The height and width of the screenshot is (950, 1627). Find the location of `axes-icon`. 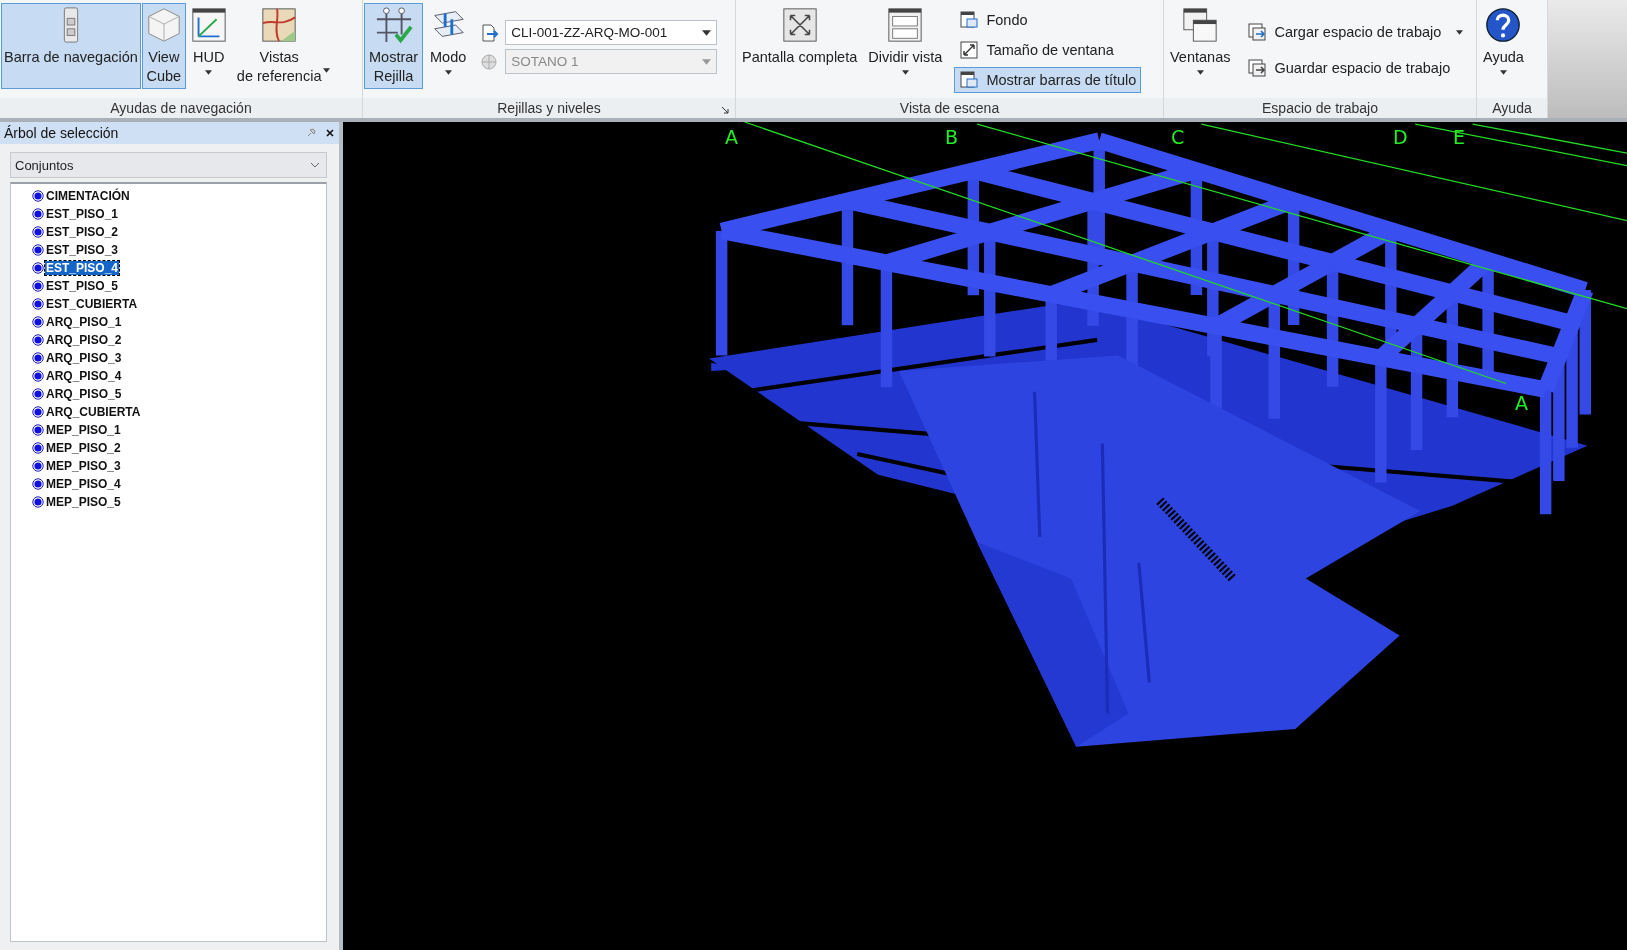

axes-icon is located at coordinates (208, 25).